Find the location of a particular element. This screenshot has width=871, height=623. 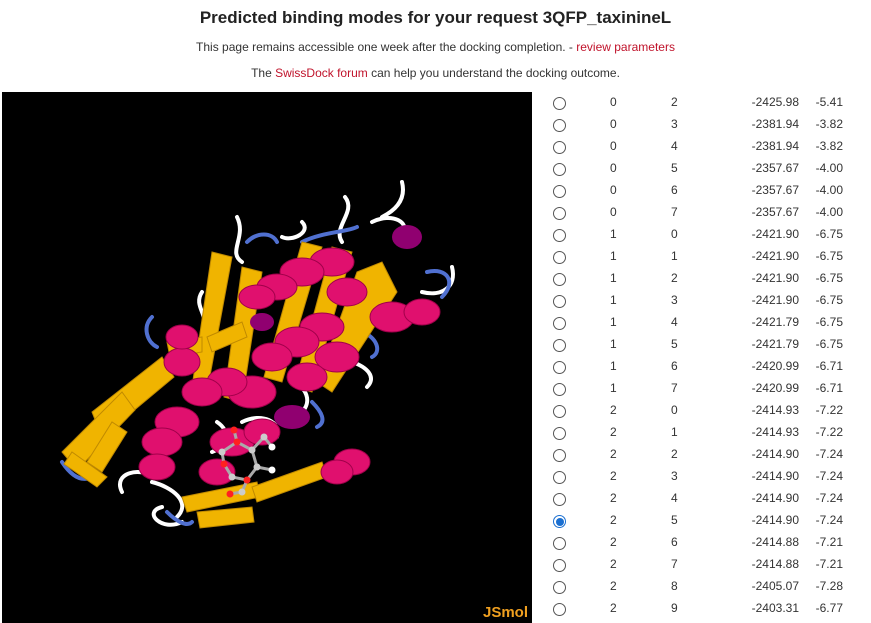

result-row: 0 5 -2357.67 -4.00 is located at coordinates (703, 169).